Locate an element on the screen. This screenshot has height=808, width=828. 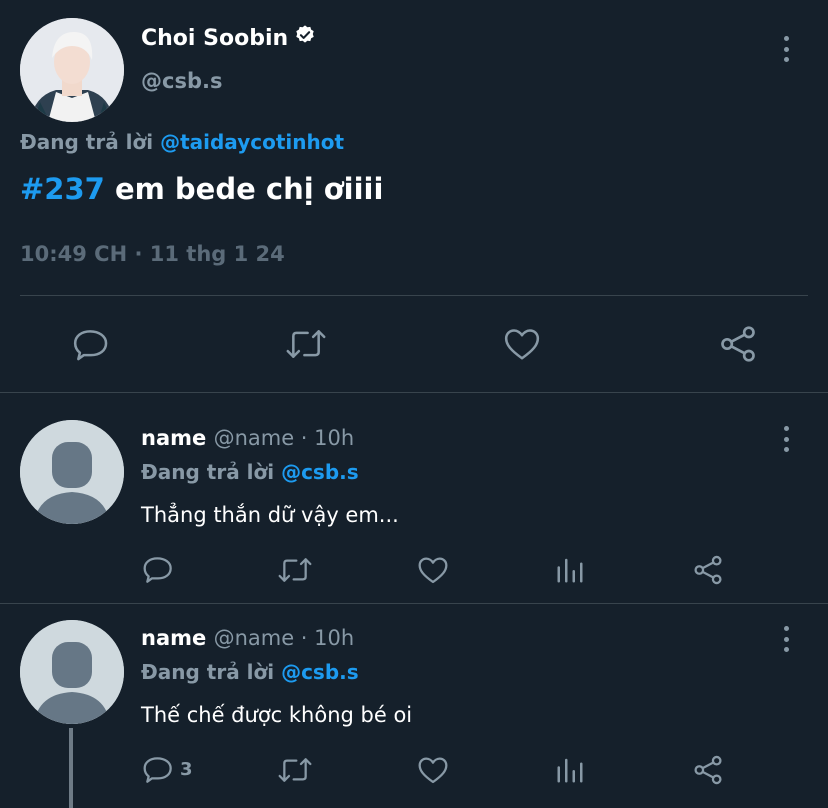
author-name-row: Choi Soobin is located at coordinates (228, 38).